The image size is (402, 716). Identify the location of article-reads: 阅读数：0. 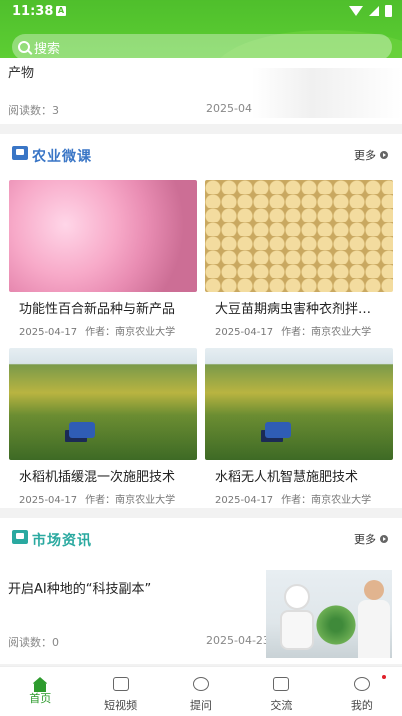
(33, 642).